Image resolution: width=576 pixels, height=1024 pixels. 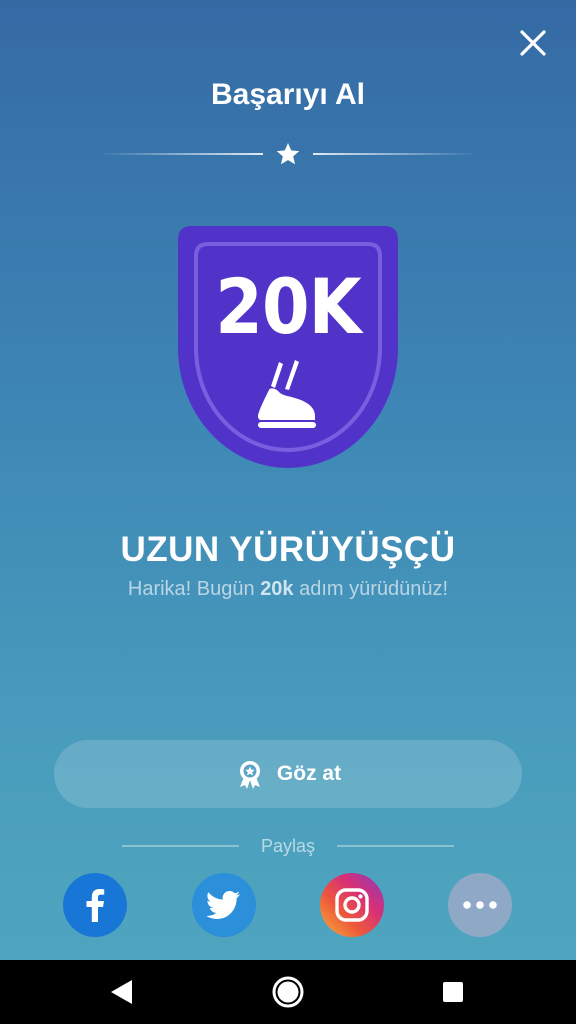 I want to click on star-divider, so click(x=288, y=154).